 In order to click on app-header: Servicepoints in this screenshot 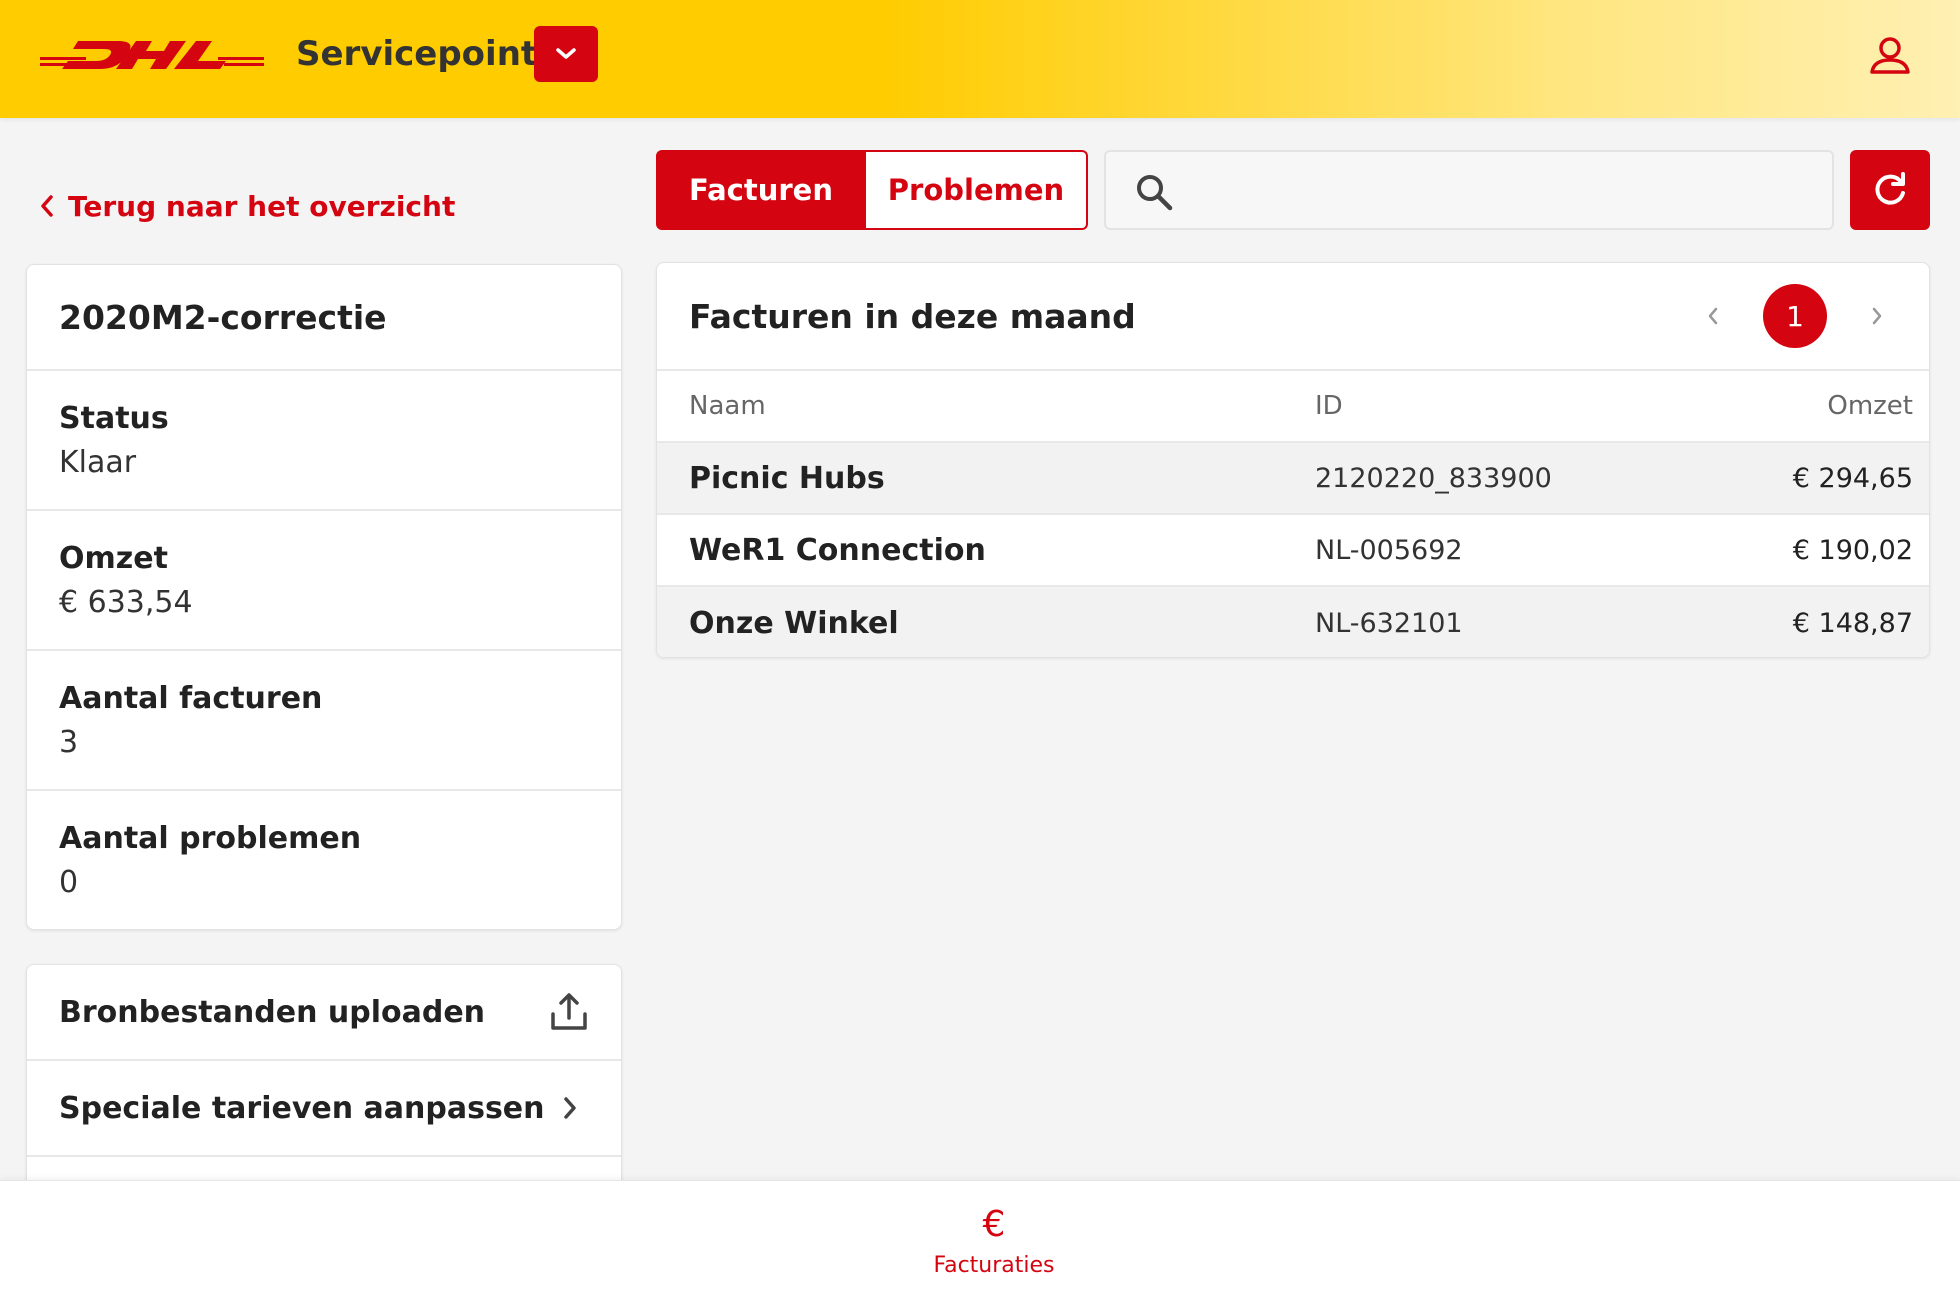, I will do `click(980, 59)`.